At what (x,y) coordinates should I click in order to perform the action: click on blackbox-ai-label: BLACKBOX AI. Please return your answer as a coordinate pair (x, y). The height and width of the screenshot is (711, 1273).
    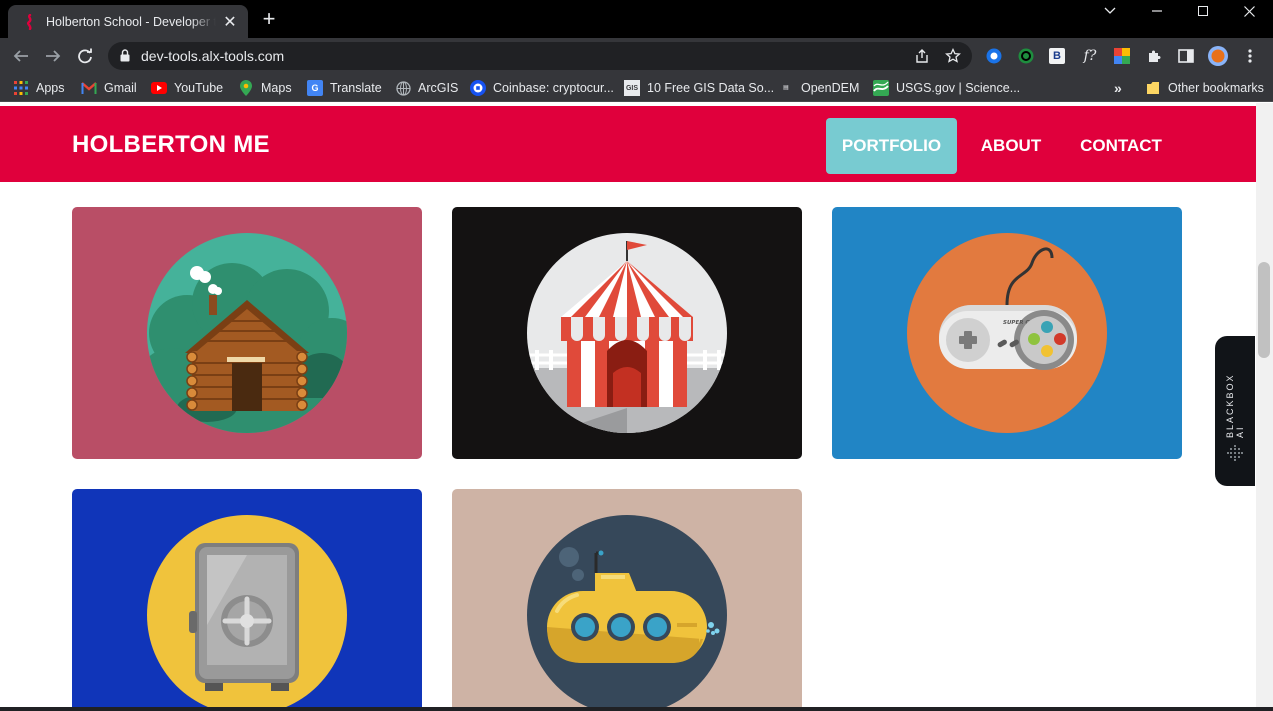
    Looking at the image, I should click on (1235, 405).